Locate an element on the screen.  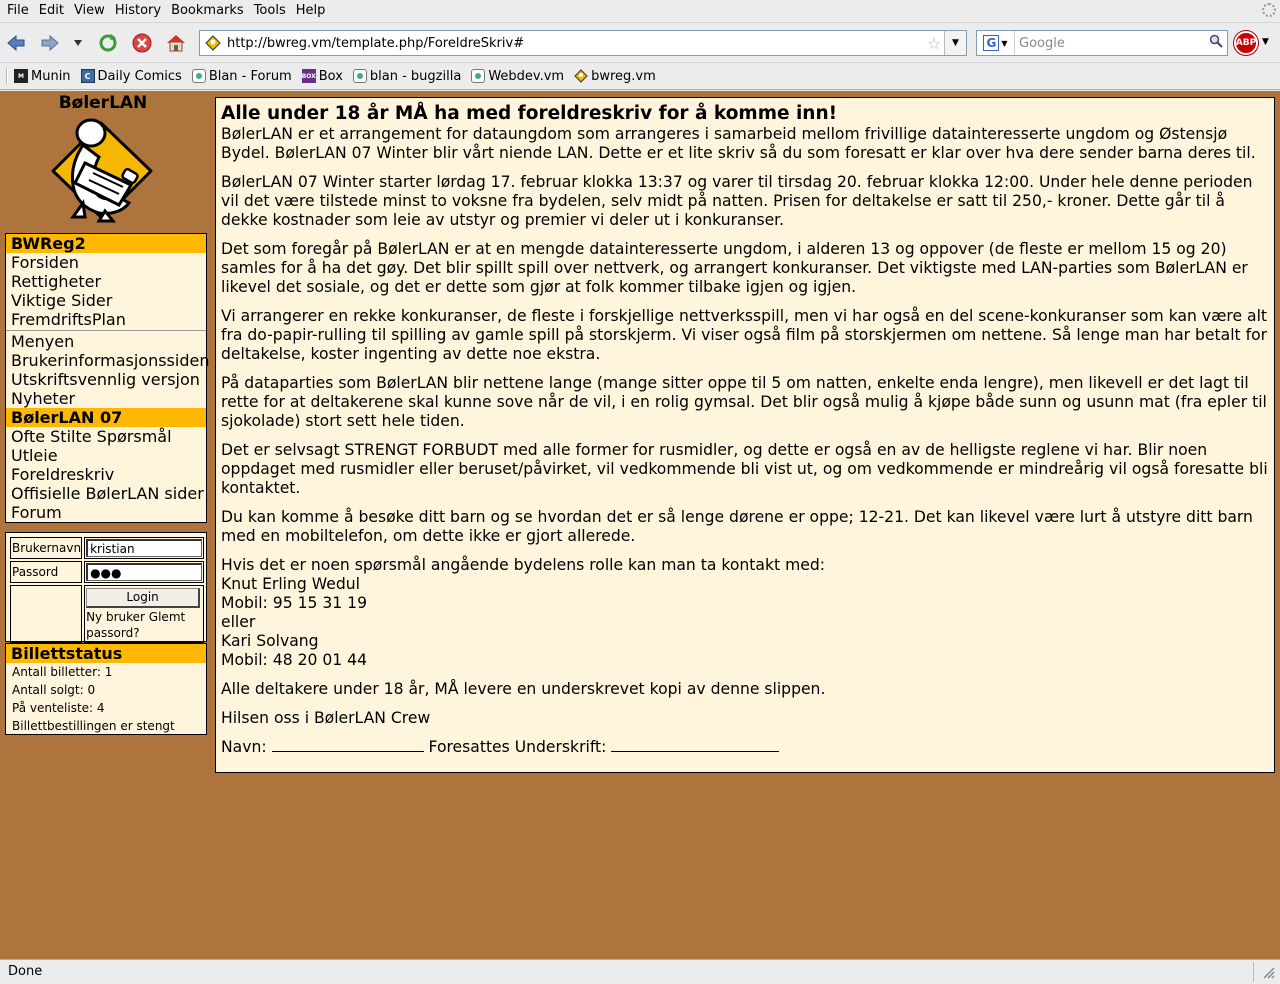
search-icon is located at coordinates (1216, 43).